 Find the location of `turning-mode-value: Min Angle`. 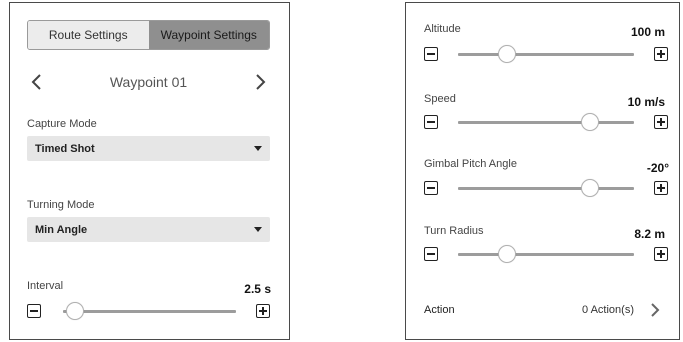

turning-mode-value: Min Angle is located at coordinates (61, 229).